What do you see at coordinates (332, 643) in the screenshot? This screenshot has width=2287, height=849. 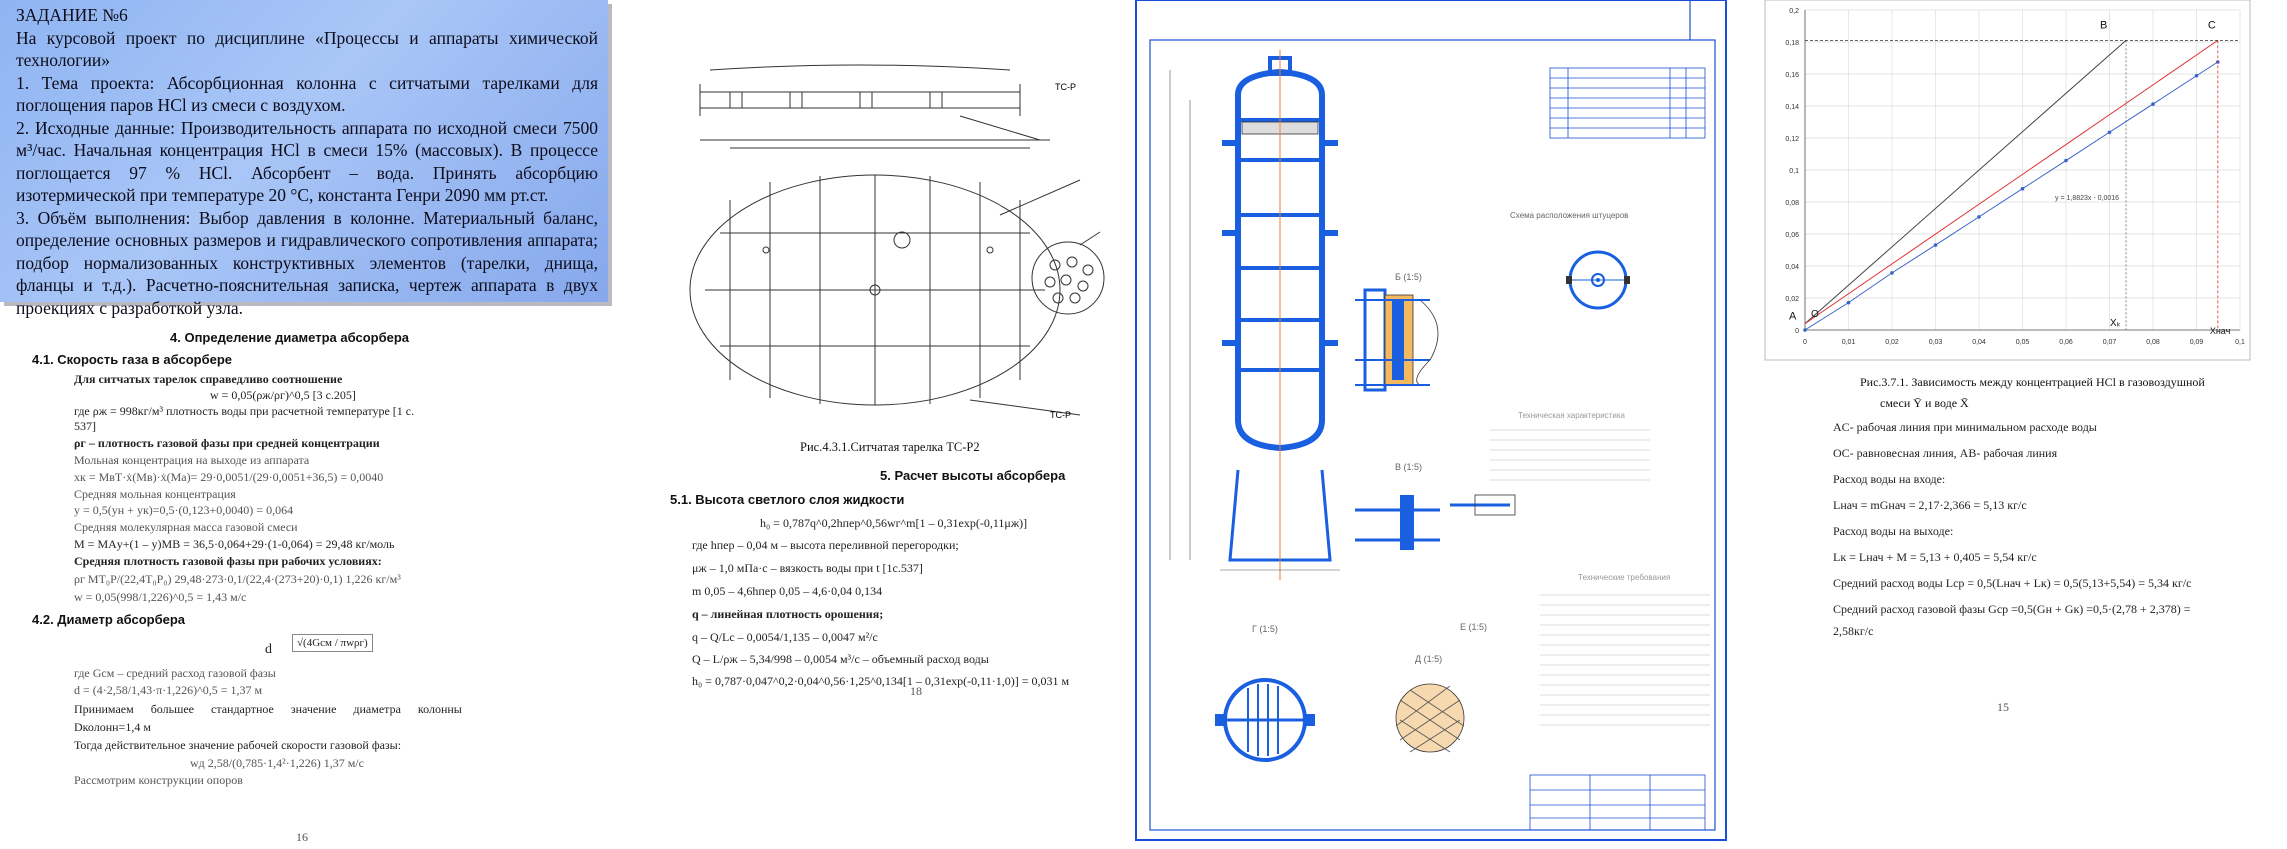 I see `formula-d: √(4Gсм / πwρг)` at bounding box center [332, 643].